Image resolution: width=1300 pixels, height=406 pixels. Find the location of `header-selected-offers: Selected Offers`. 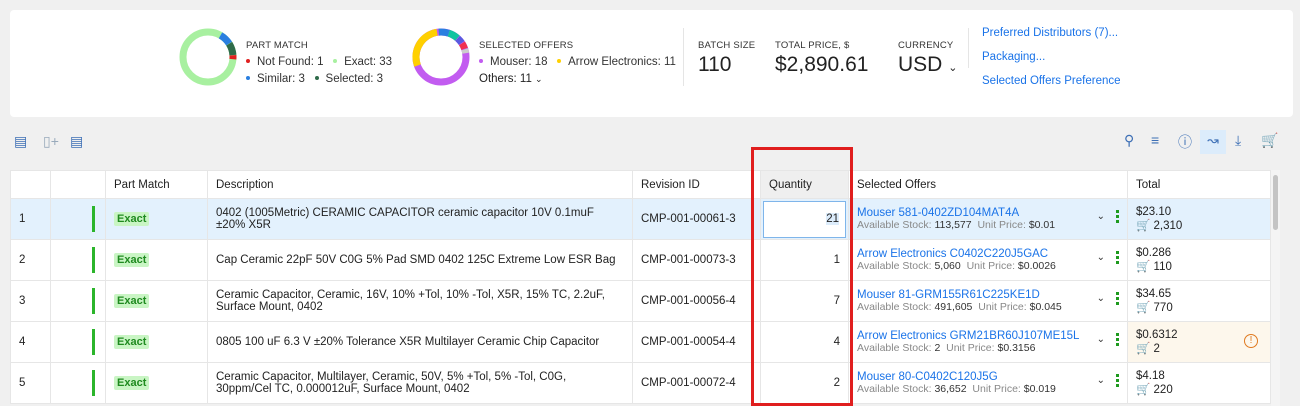

header-selected-offers: Selected Offers is located at coordinates (988, 184).